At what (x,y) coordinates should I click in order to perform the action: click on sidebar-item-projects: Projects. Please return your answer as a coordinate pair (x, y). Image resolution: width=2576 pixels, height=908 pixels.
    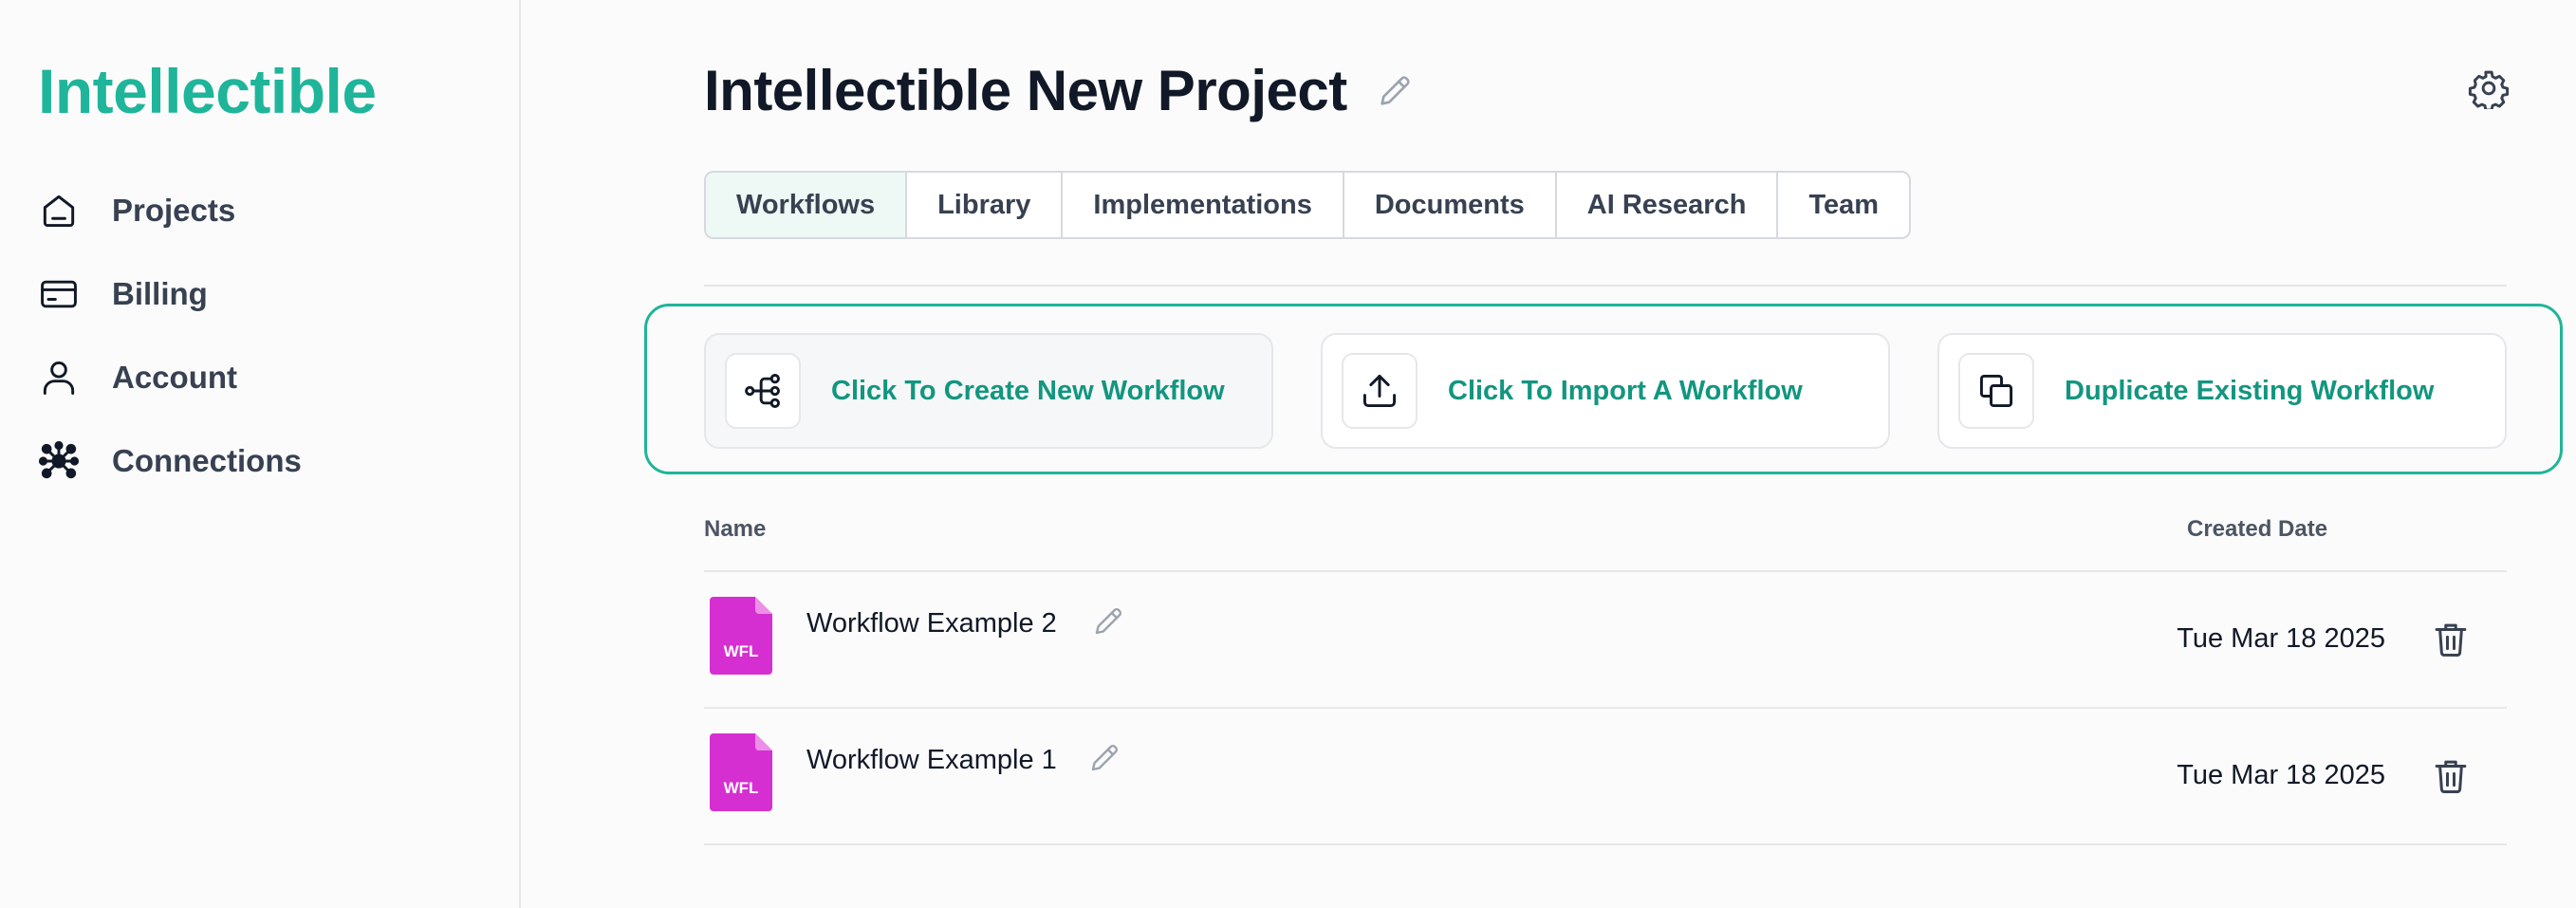
    Looking at the image, I should click on (278, 210).